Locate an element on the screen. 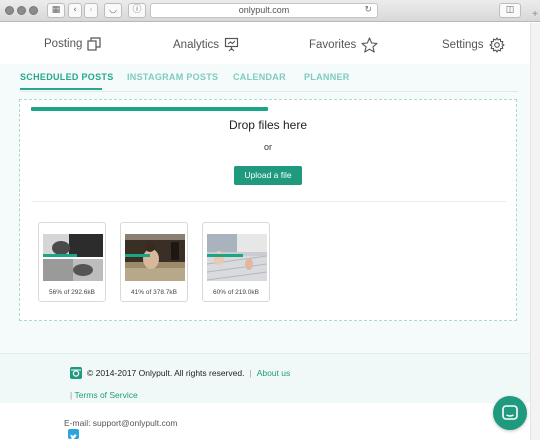  dropzone-or: or is located at coordinates (267, 147).